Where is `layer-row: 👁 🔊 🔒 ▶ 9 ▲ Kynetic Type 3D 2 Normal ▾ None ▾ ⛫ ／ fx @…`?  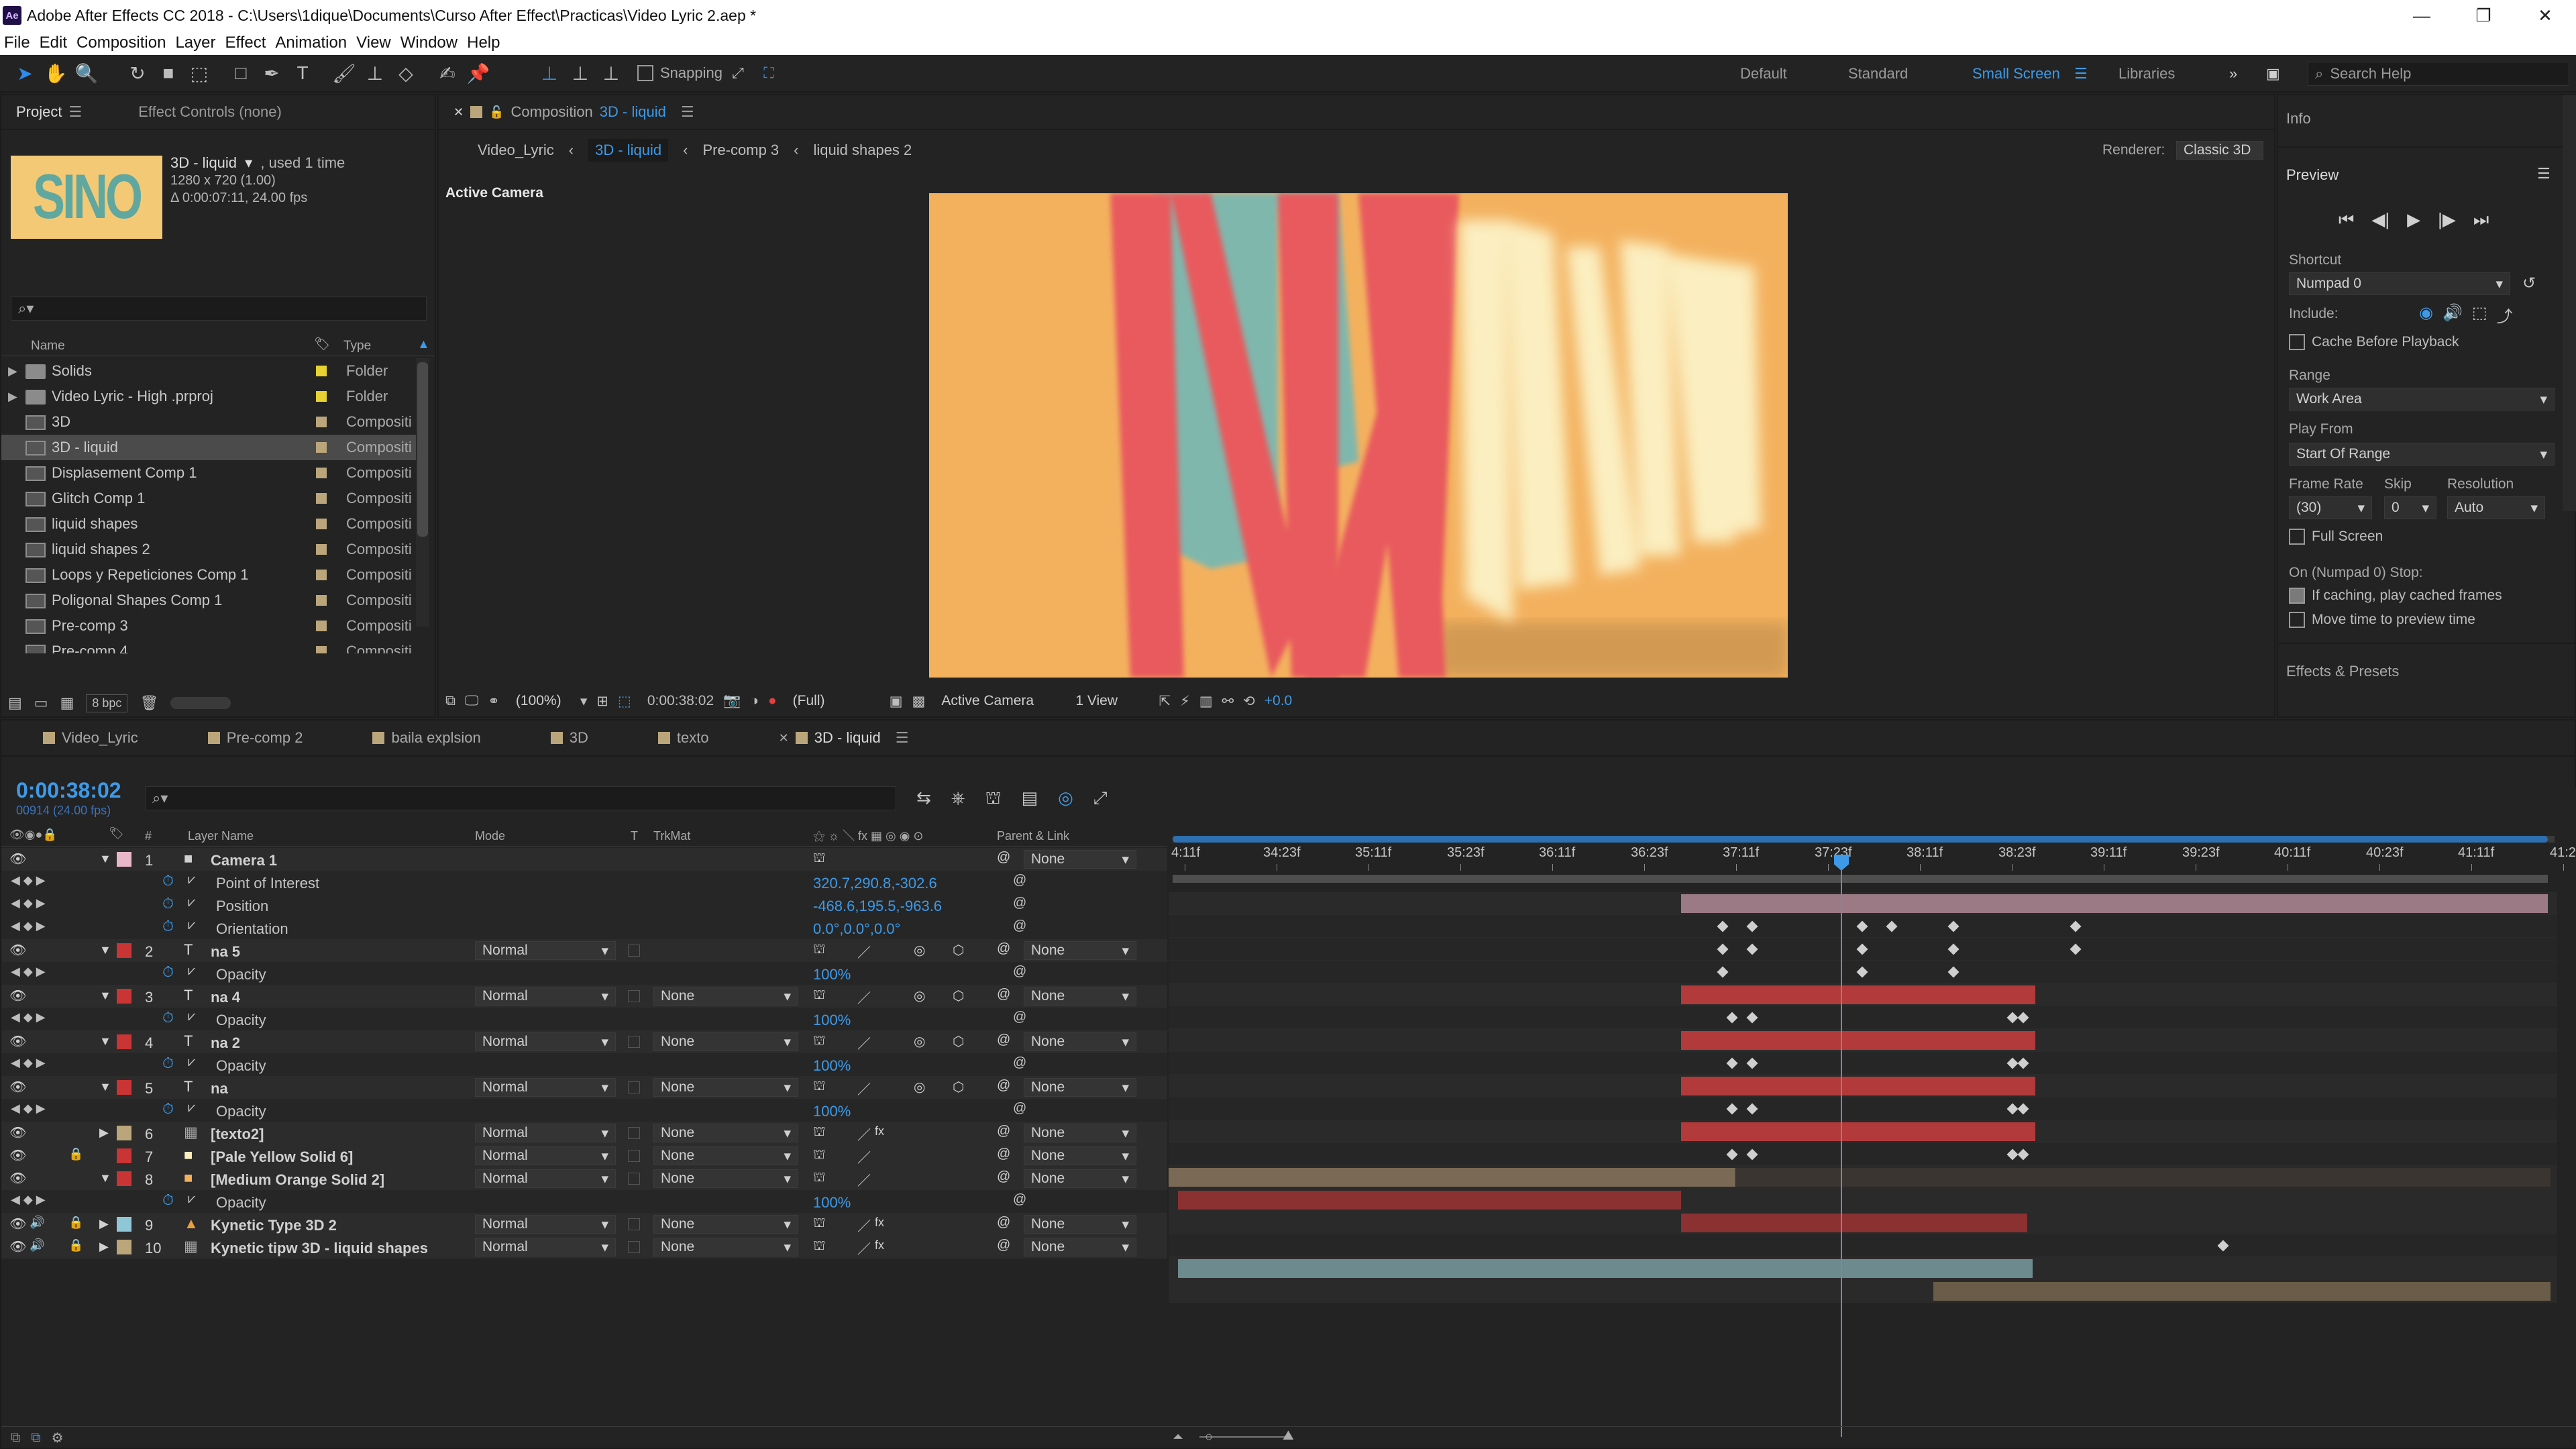 layer-row: 👁 🔊 🔒 ▶ 9 ▲ Kynetic Type 3D 2 Normal ▾ None ▾ ⛫ ／ fx @… is located at coordinates (584, 1224).